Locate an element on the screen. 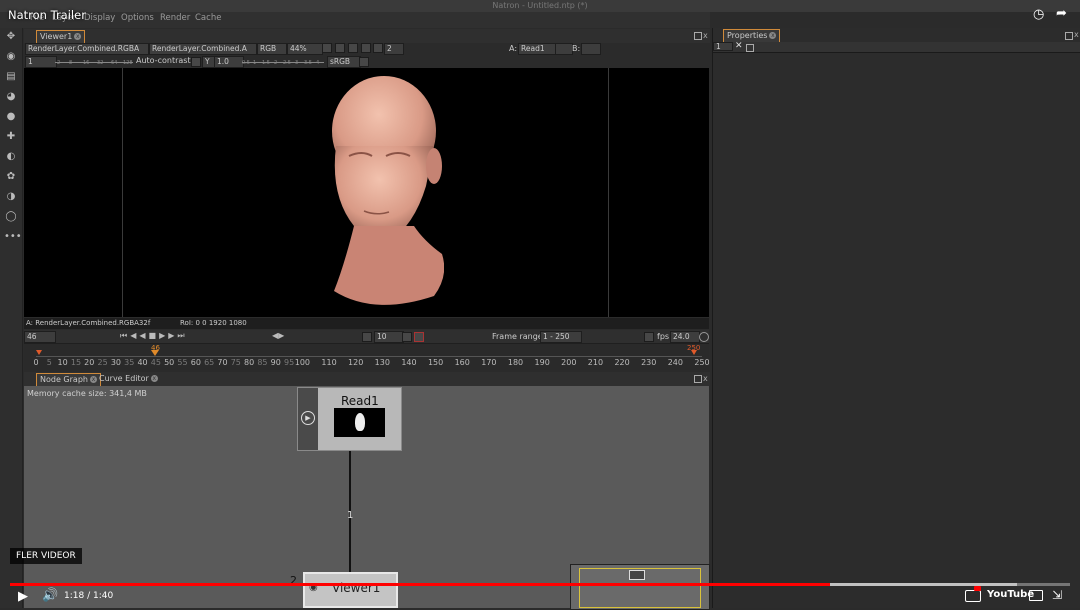 The image size is (1080, 610). tab-viewer1: Viewer1 x is located at coordinates (61, 36).